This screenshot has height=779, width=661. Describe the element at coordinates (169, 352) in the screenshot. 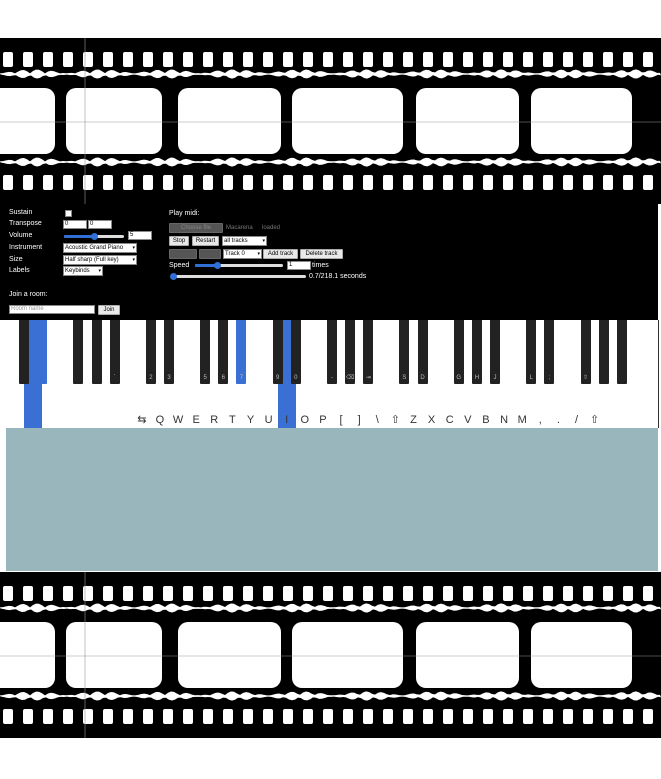

I see `black-key: 3` at that location.